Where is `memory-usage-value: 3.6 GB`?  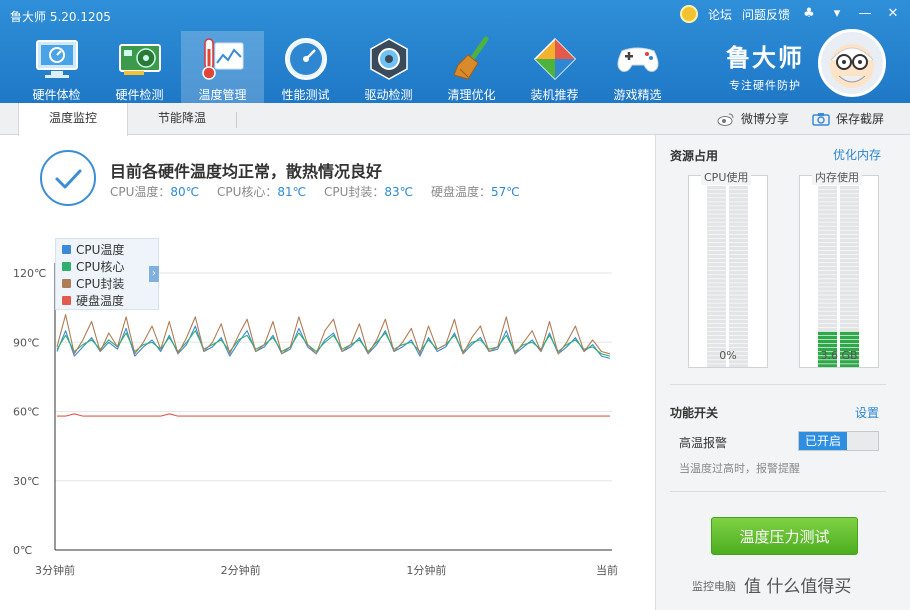 memory-usage-value: 3.6 GB is located at coordinates (839, 355).